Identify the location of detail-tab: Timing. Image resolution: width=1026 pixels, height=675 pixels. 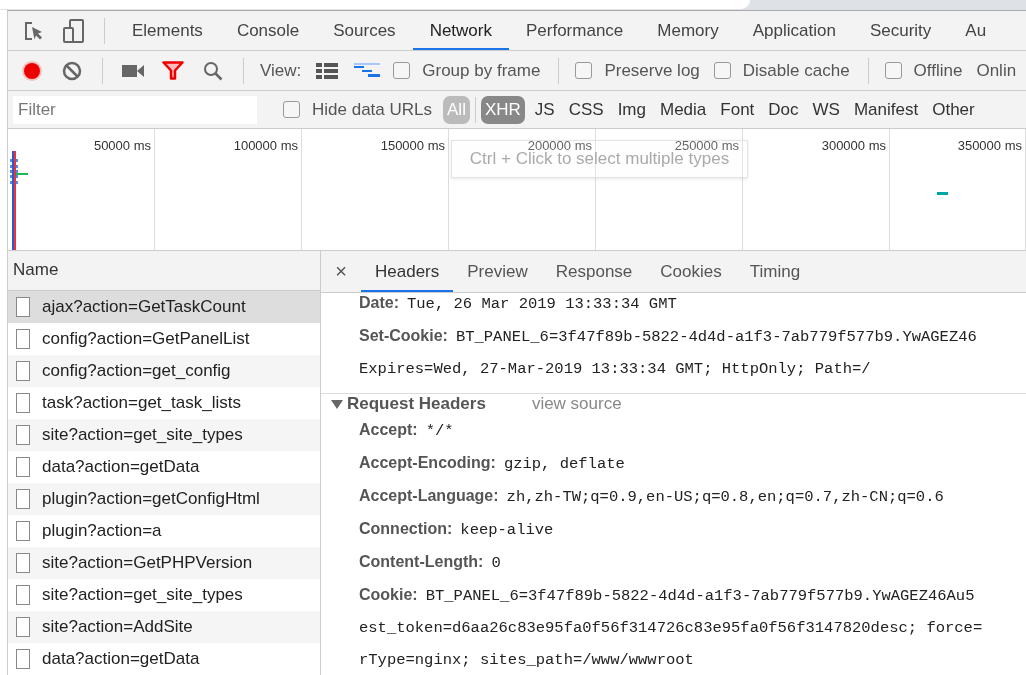
(775, 271).